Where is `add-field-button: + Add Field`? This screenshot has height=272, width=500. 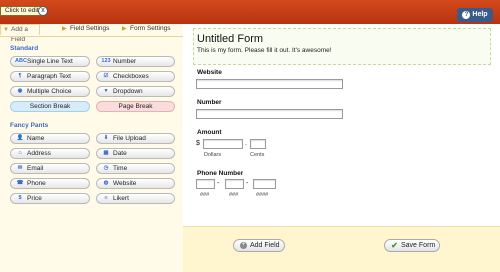
add-field-button: + Add Field is located at coordinates (259, 245).